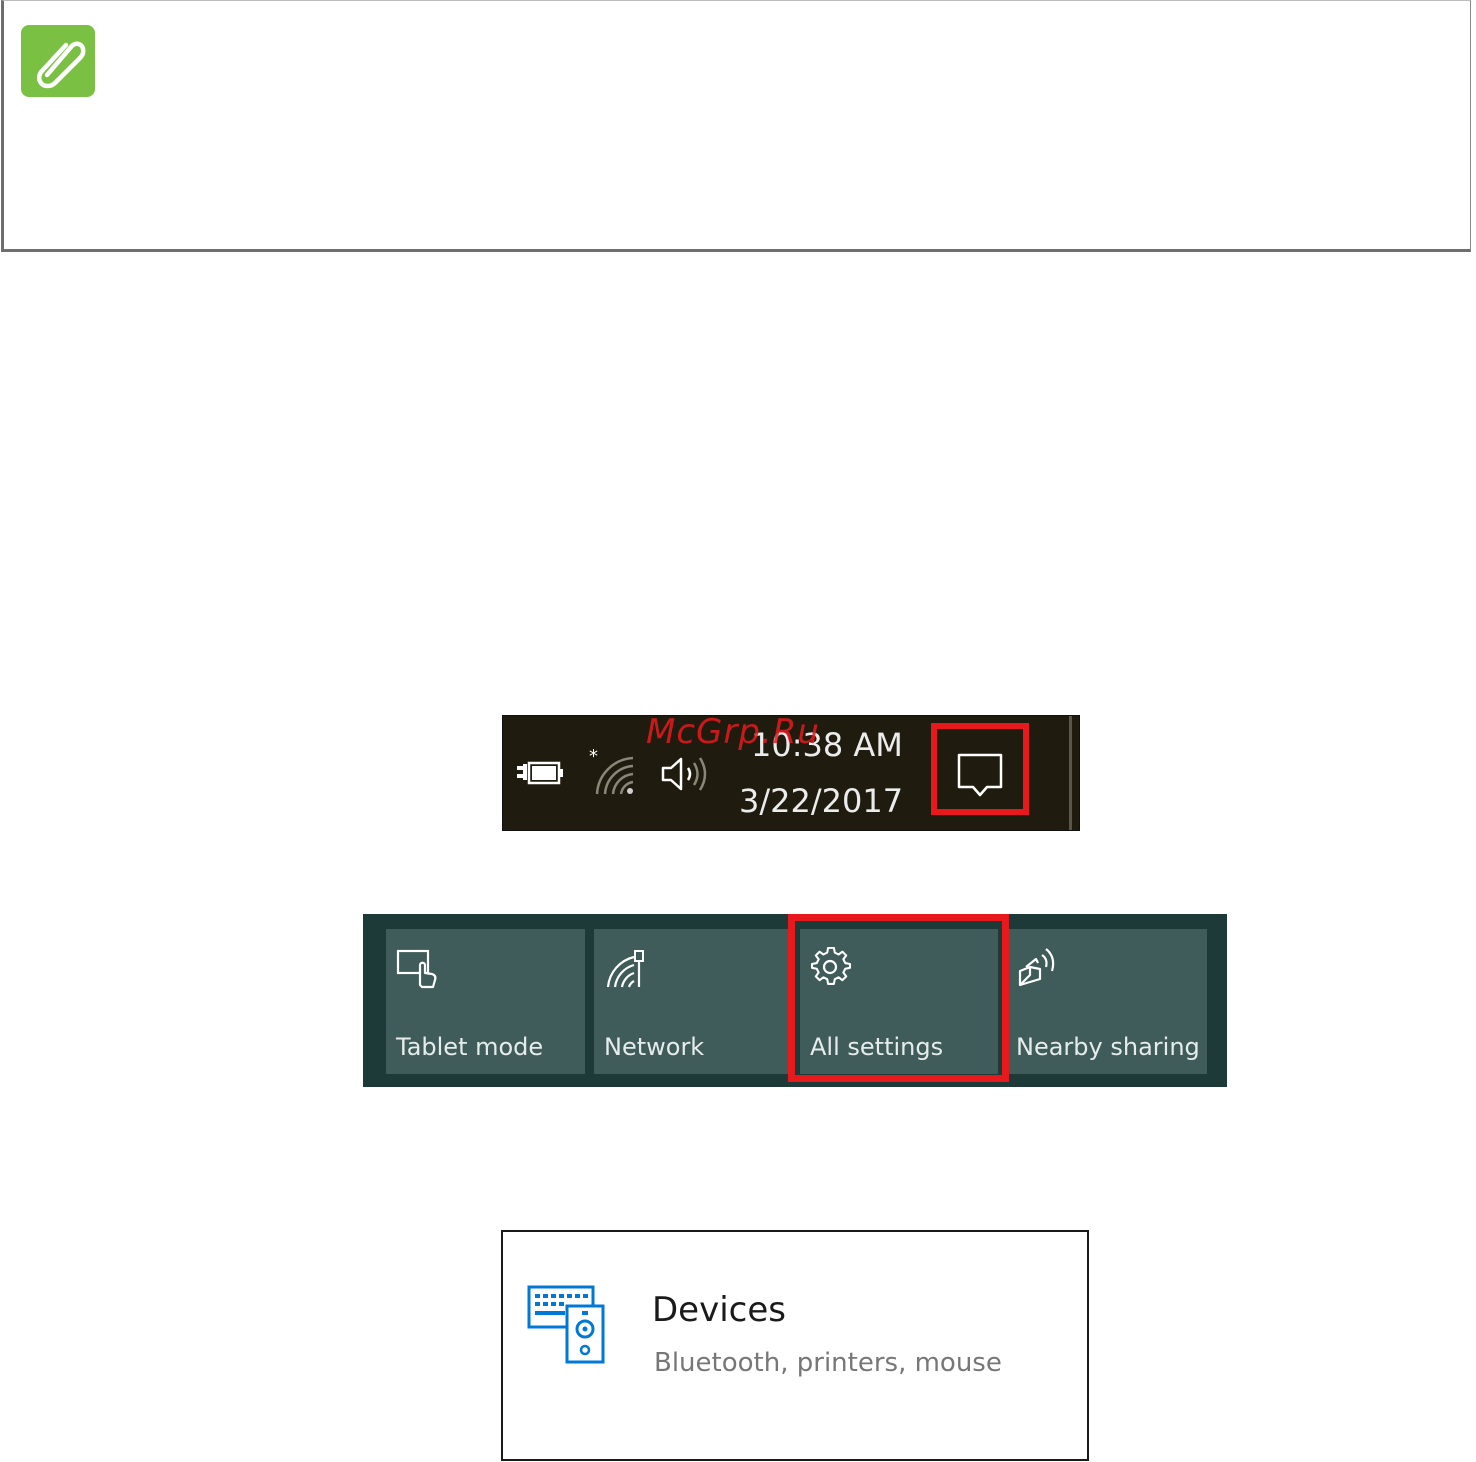 This screenshot has width=1476, height=1462. Describe the element at coordinates (899, 1001) in the screenshot. I see `tile-all-settings: All settings` at that location.